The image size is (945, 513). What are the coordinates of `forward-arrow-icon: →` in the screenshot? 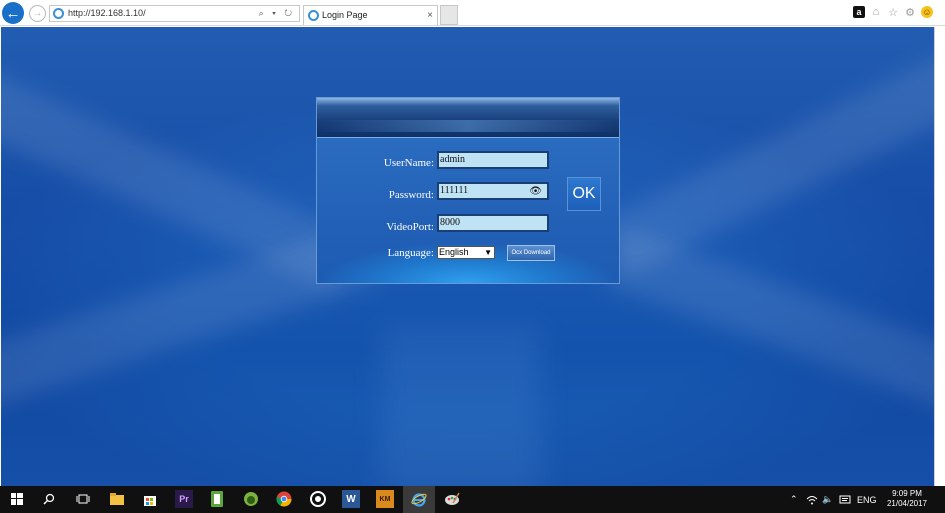 It's located at (37, 13).